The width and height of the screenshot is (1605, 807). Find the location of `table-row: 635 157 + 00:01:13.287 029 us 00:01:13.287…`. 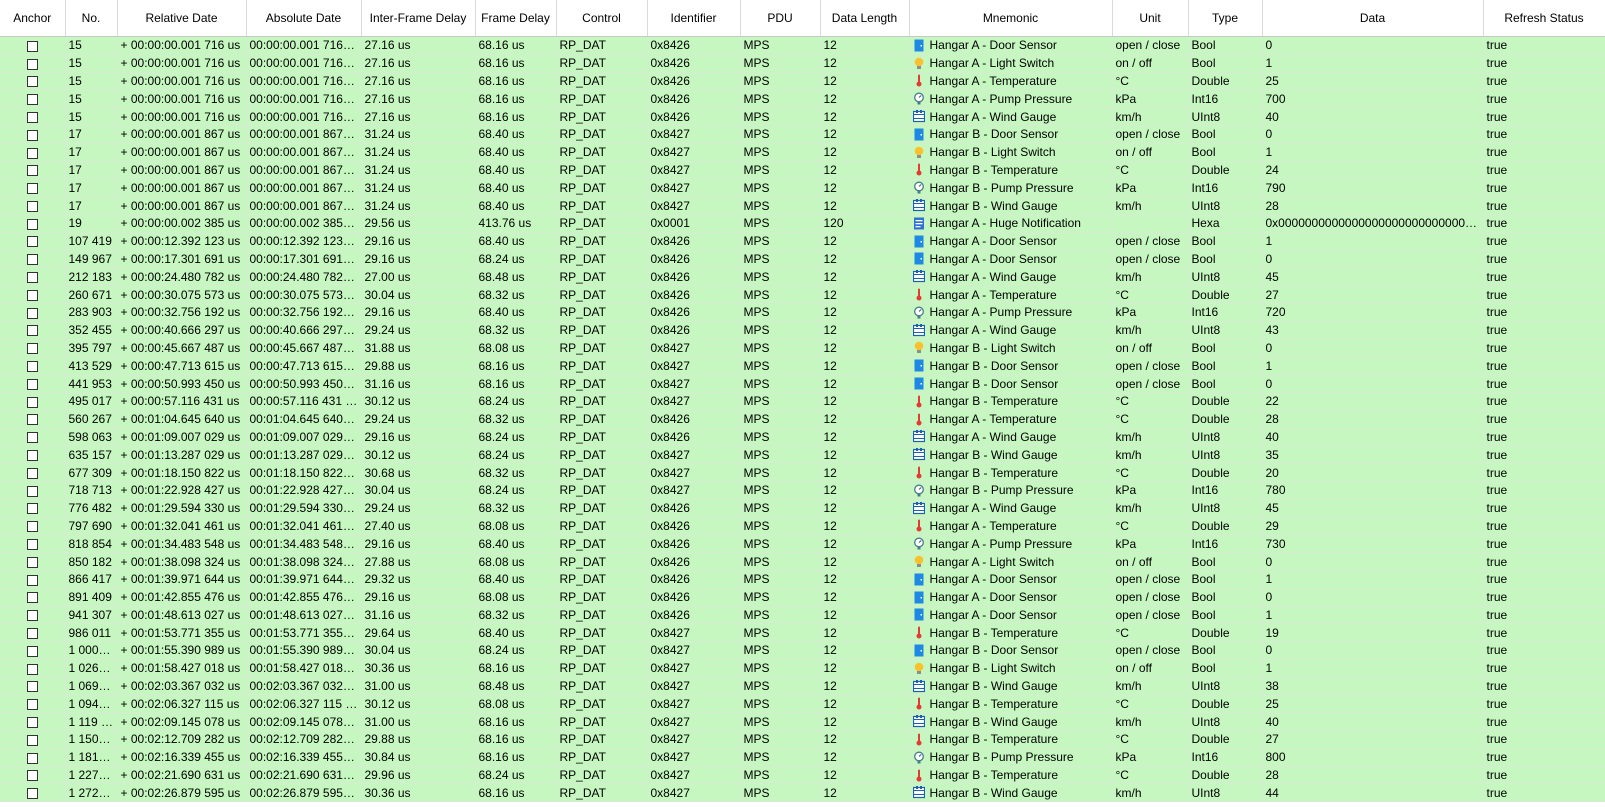

table-row: 635 157 + 00:01:13.287 029 us 00:01:13.287… is located at coordinates (802, 455).